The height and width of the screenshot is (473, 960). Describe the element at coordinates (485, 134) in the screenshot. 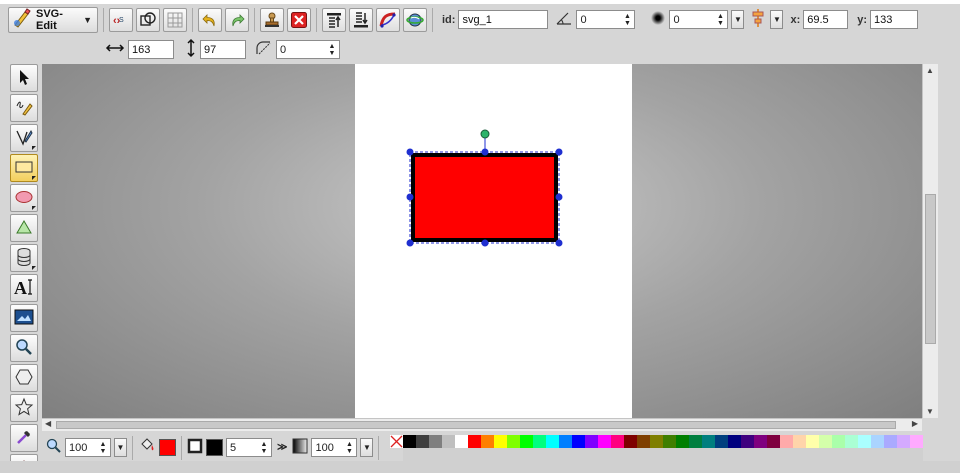

I see `rotate-handle` at that location.